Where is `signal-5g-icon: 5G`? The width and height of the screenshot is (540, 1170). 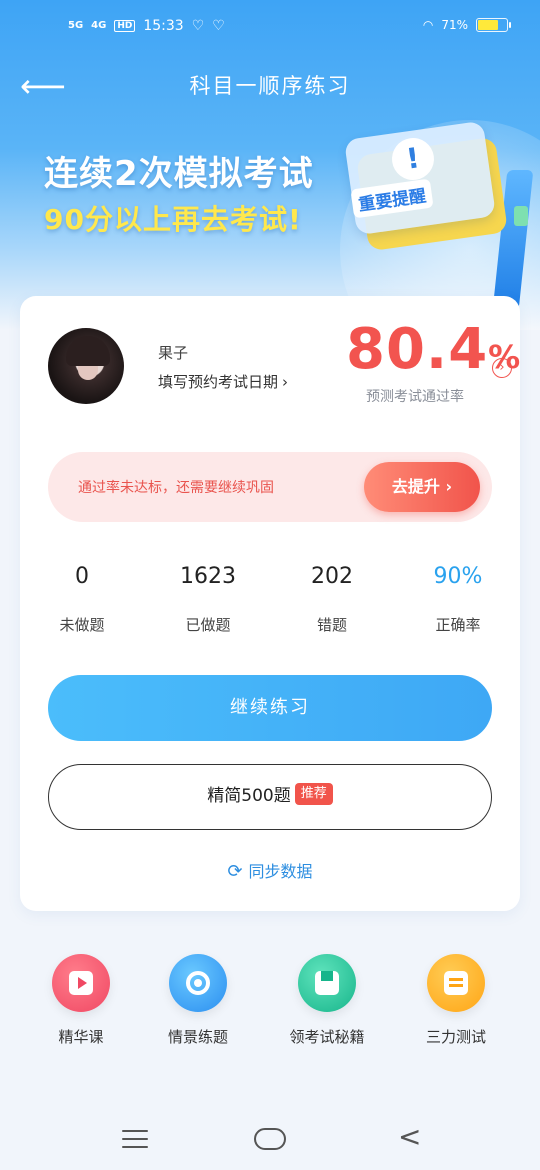
signal-5g-icon: 5G is located at coordinates (76, 25).